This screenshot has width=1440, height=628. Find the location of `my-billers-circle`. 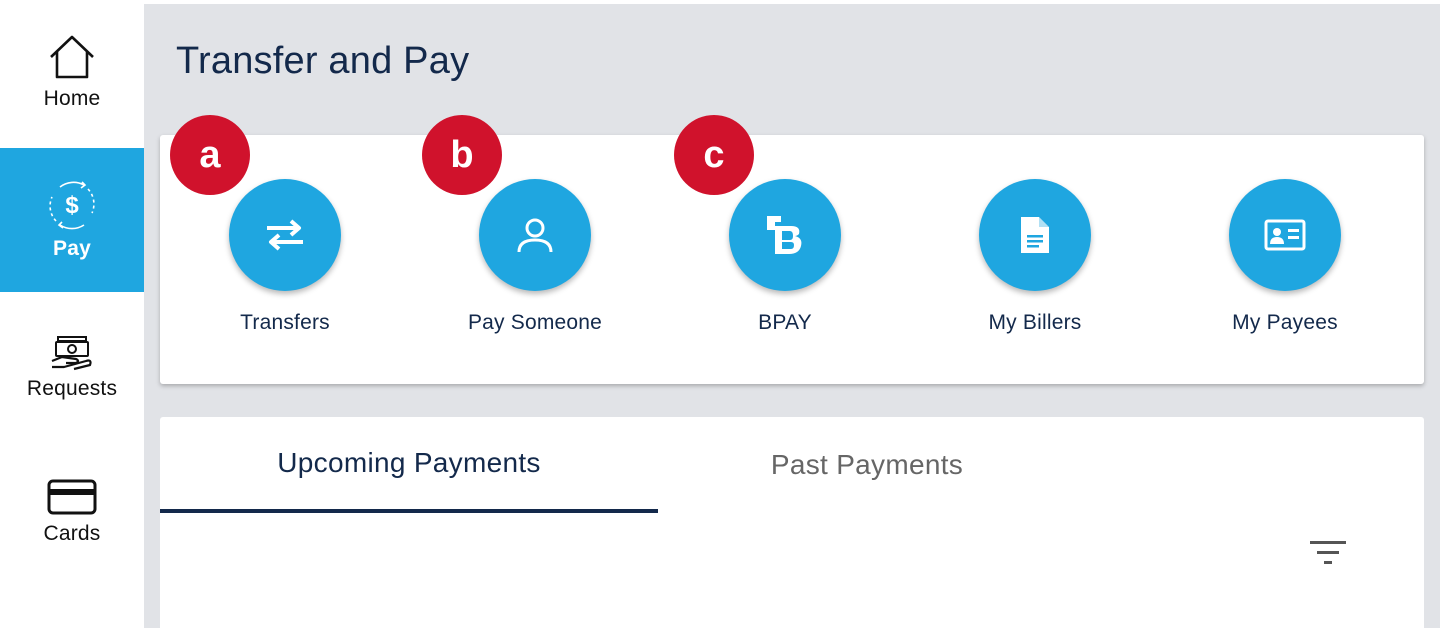

my-billers-circle is located at coordinates (1035, 235).